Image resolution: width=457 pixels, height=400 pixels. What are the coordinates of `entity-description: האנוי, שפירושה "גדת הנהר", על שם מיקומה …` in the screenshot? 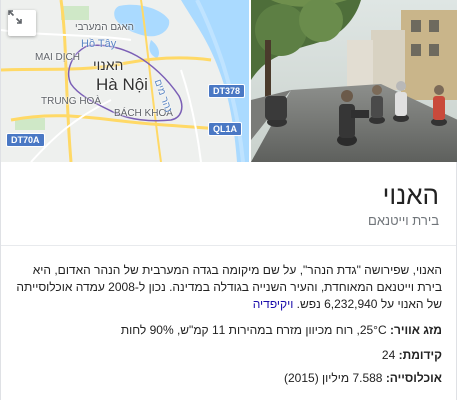 It's located at (227, 287).